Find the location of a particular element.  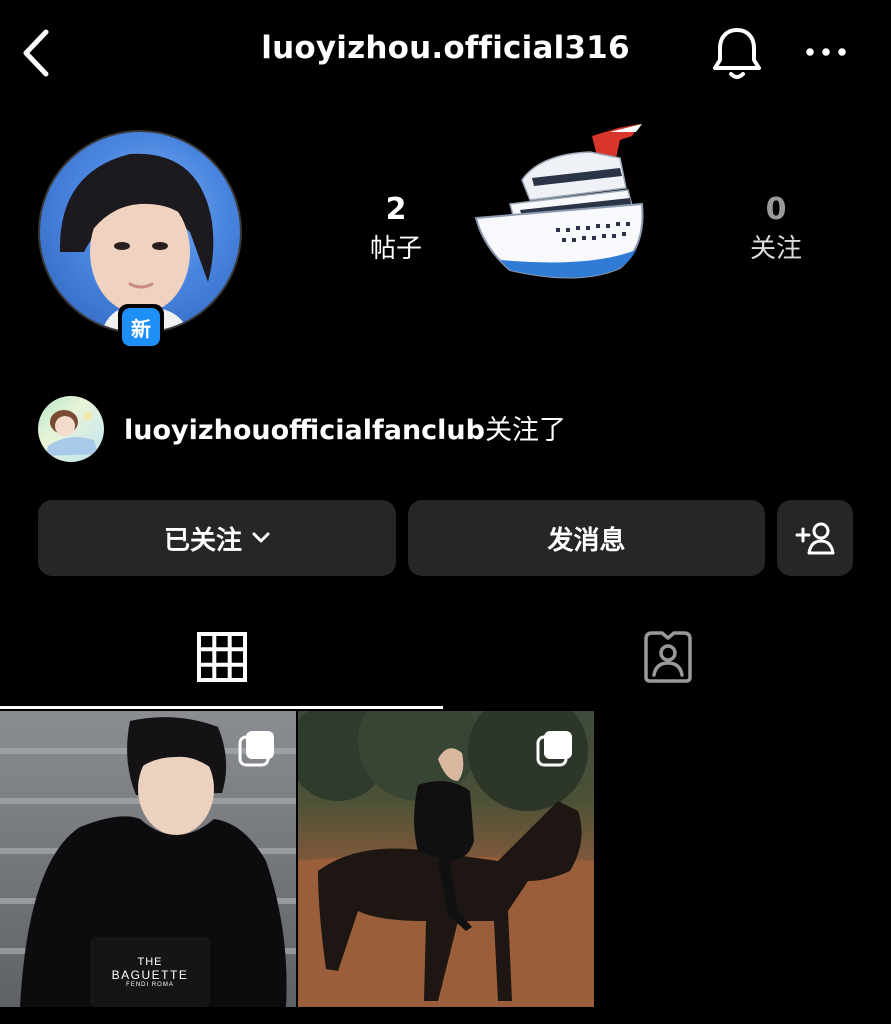

post-thumbnail: THE BAGUETTE FENDI ROMA is located at coordinates (148, 859).